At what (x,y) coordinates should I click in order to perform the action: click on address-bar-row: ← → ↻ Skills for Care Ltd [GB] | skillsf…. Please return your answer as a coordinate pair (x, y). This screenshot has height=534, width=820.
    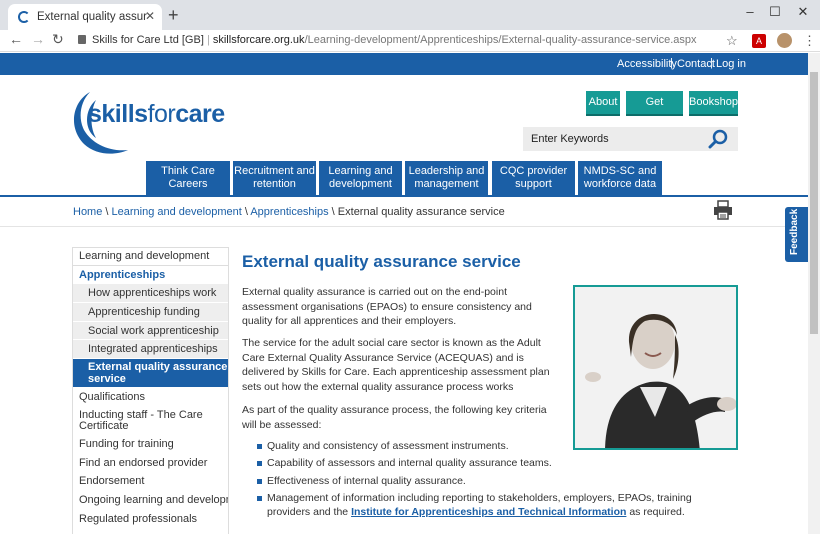
    Looking at the image, I should click on (410, 41).